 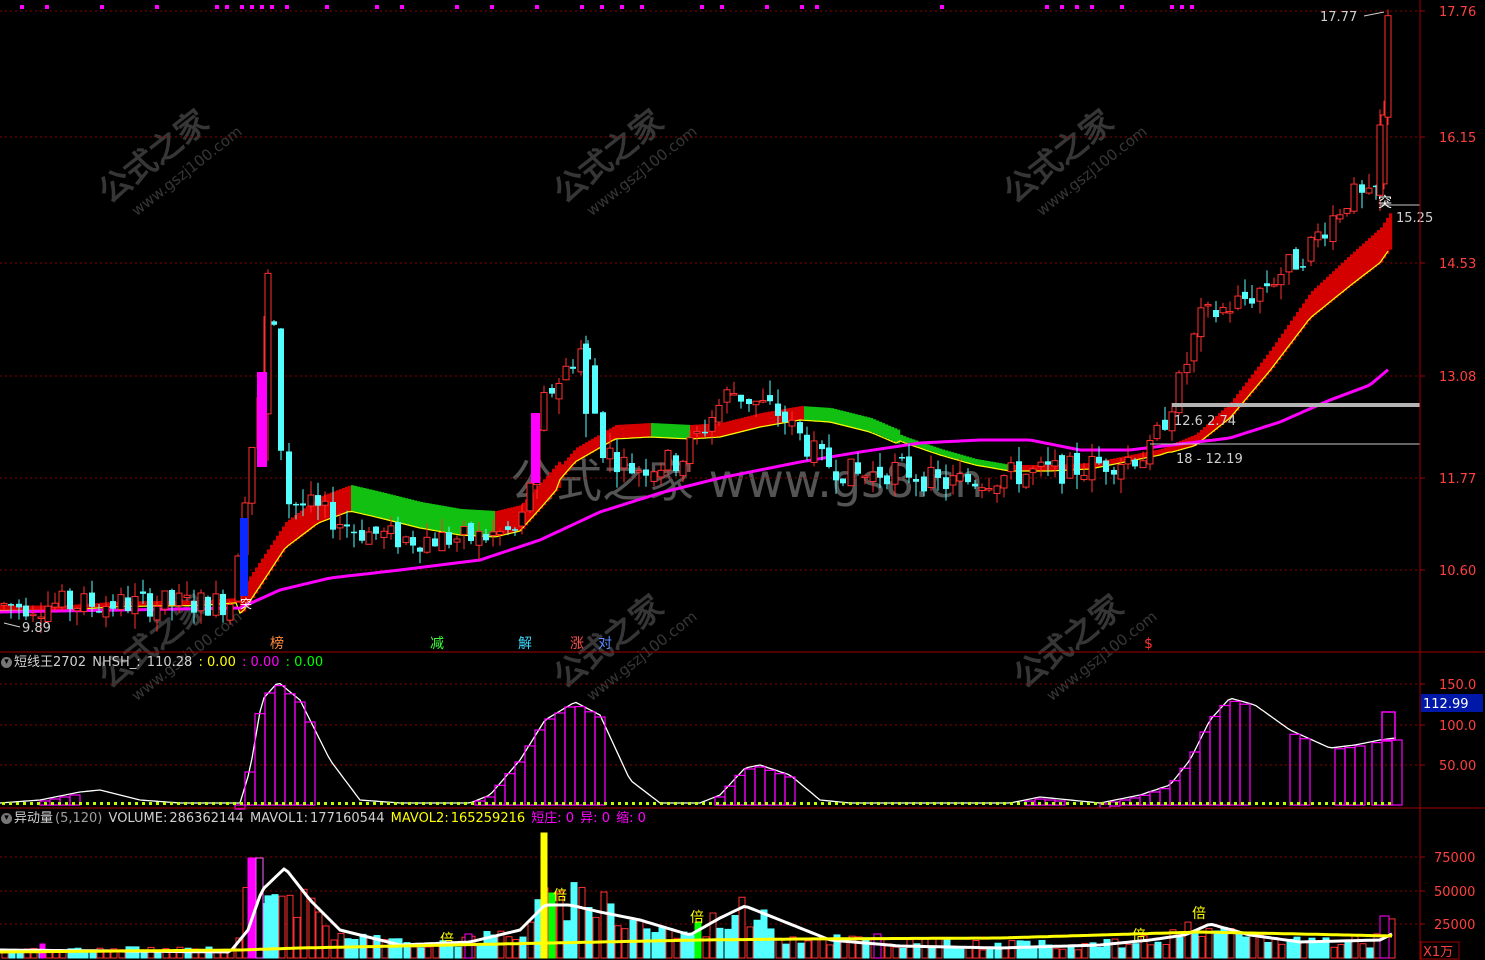 What do you see at coordinates (1457, 264) in the screenshot?
I see `price-axis-label: 14.53` at bounding box center [1457, 264].